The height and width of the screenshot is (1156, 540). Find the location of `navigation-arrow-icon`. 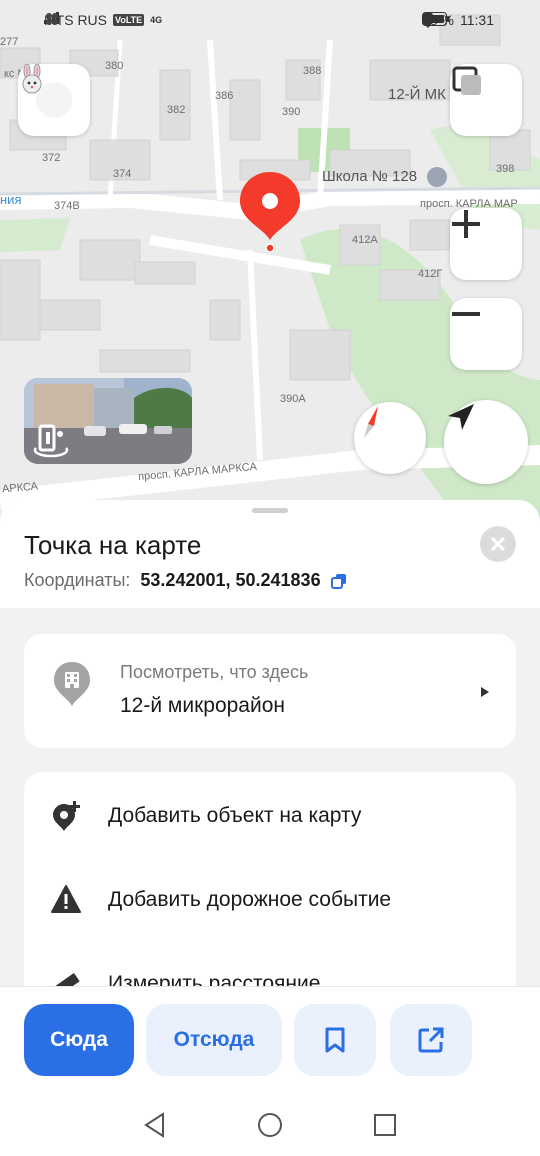

navigation-arrow-icon is located at coordinates (461, 417).